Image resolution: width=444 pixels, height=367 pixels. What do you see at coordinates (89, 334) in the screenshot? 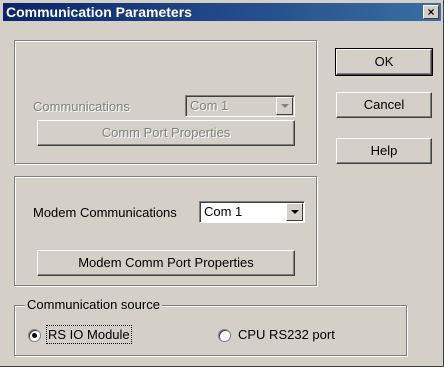
I see `rs-io-module-label: RS IO Module` at bounding box center [89, 334].